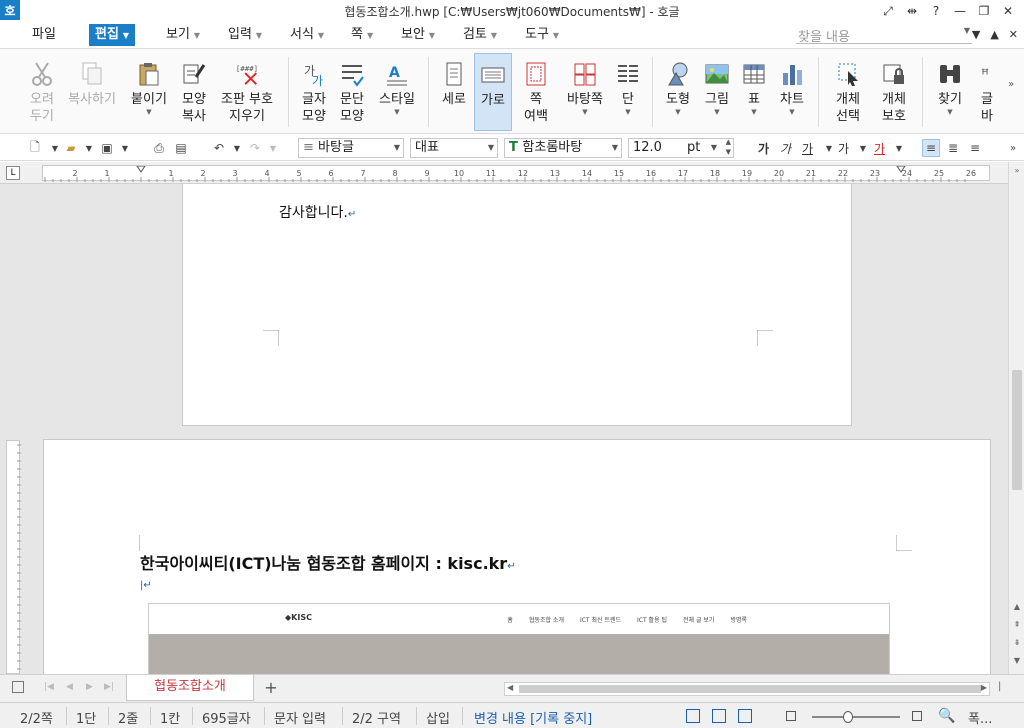 This screenshot has height=728, width=1024. I want to click on portrait-button: 세로, so click(454, 92).